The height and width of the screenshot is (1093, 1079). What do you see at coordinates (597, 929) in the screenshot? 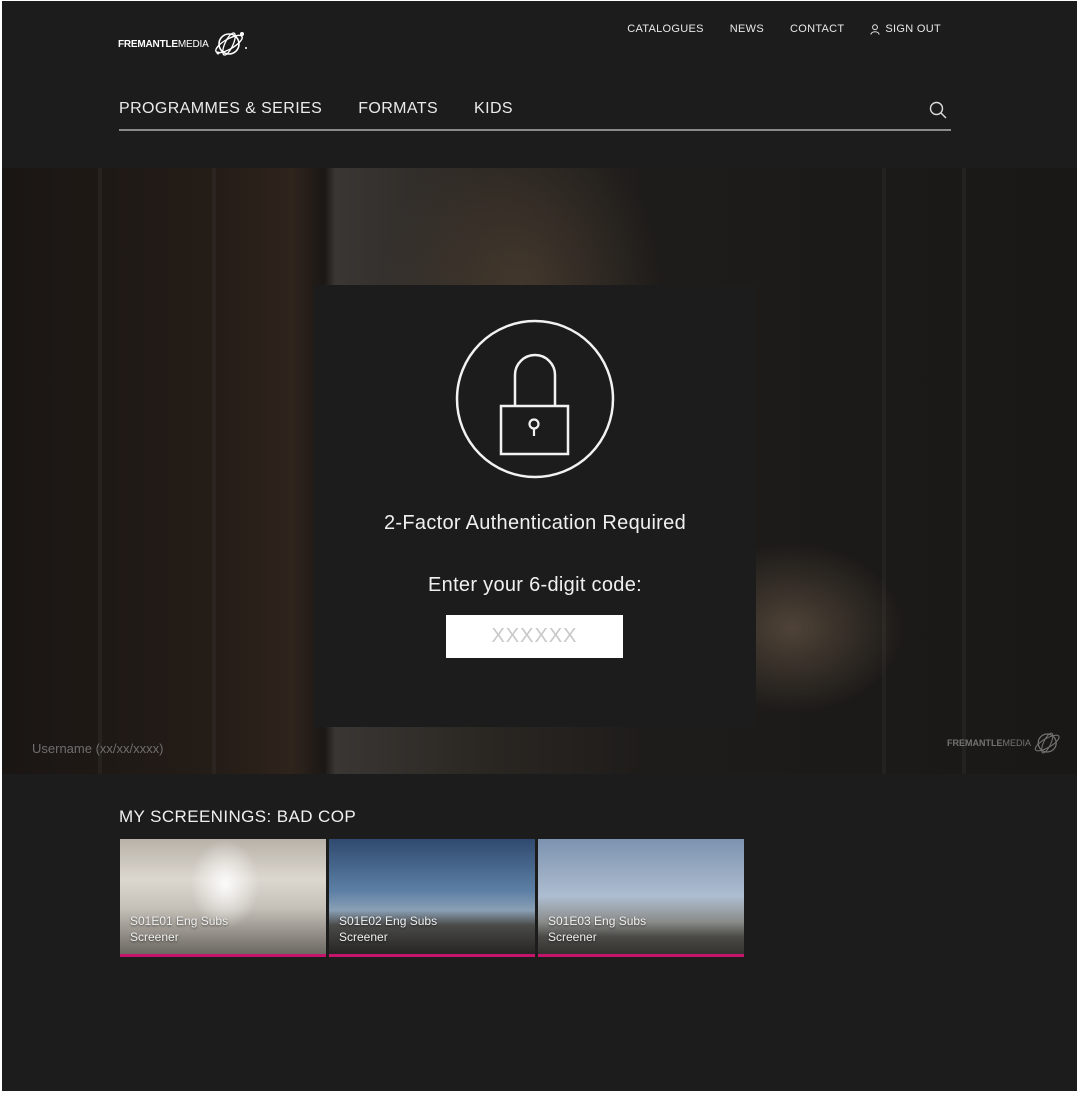
I see `screening-caption: S01E03 Eng Subs Screener` at bounding box center [597, 929].